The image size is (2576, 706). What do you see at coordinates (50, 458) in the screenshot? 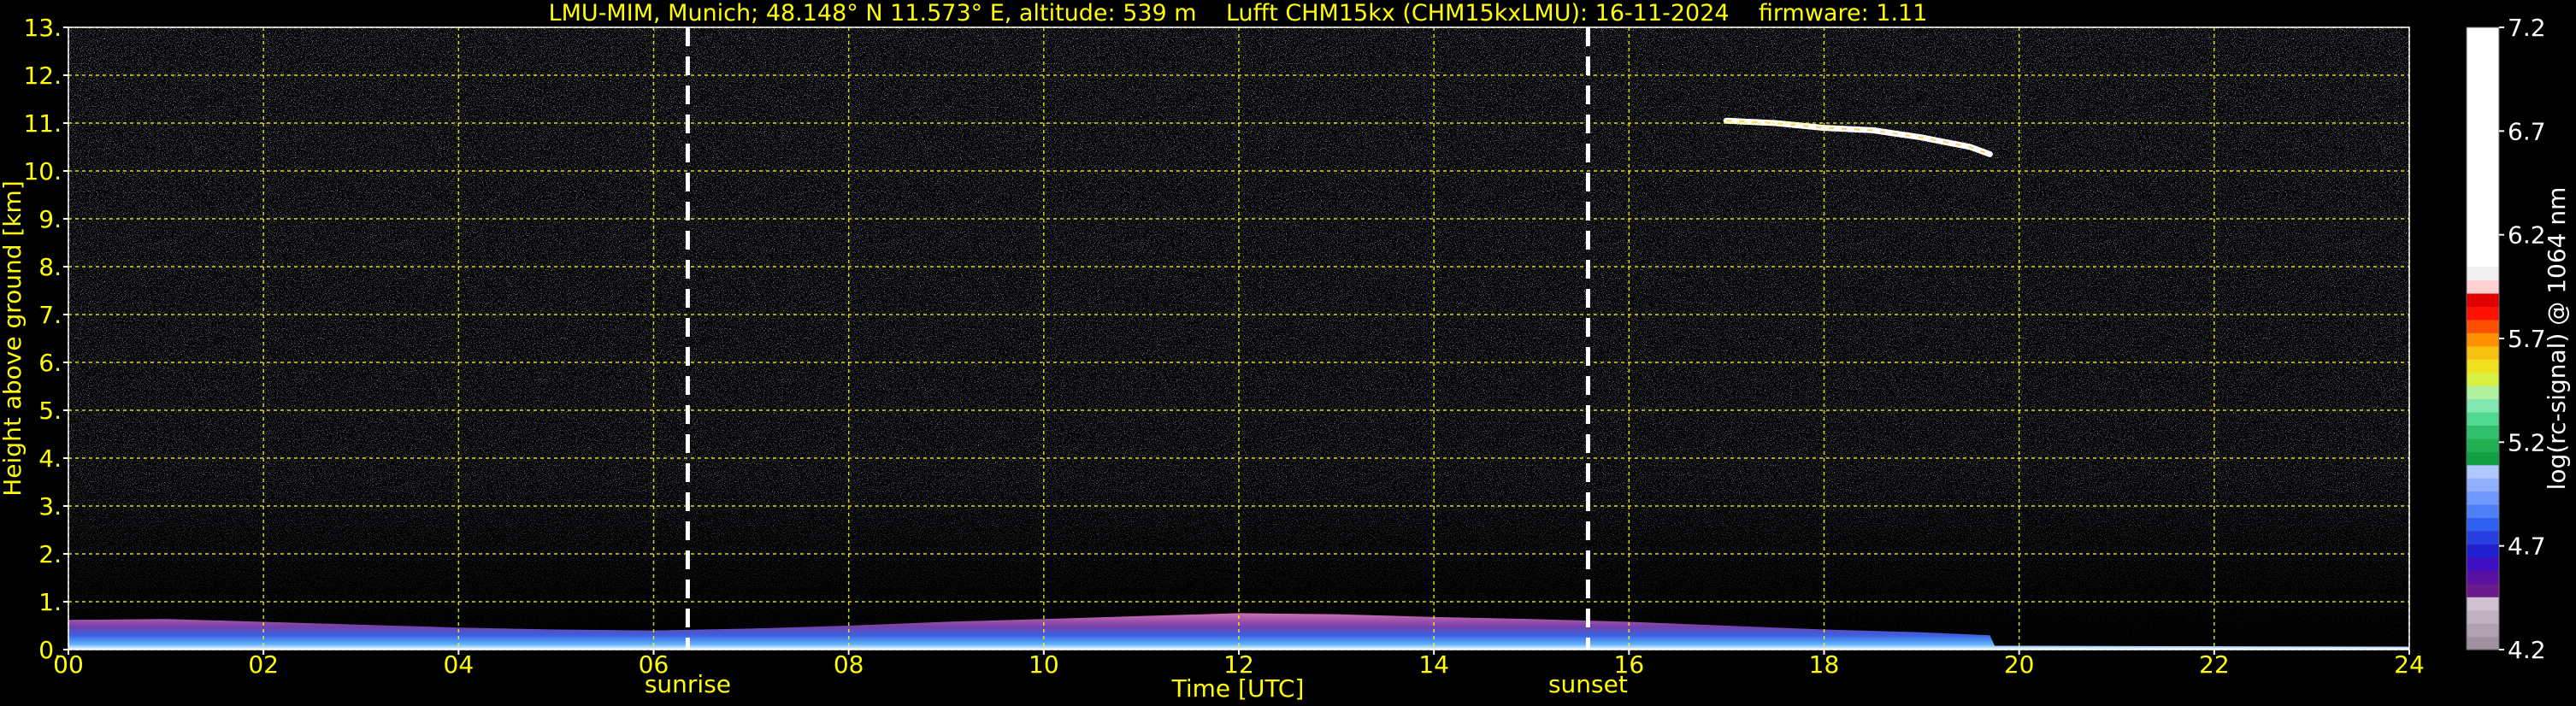
I see `y-tick-label: 4.` at bounding box center [50, 458].